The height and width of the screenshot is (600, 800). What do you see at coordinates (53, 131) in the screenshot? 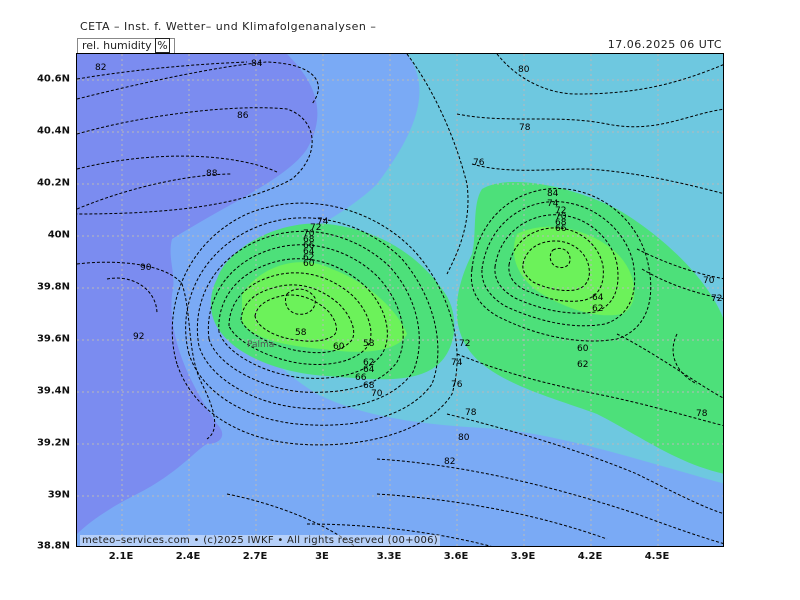
I see `lat-label: 40.4N` at bounding box center [53, 131].